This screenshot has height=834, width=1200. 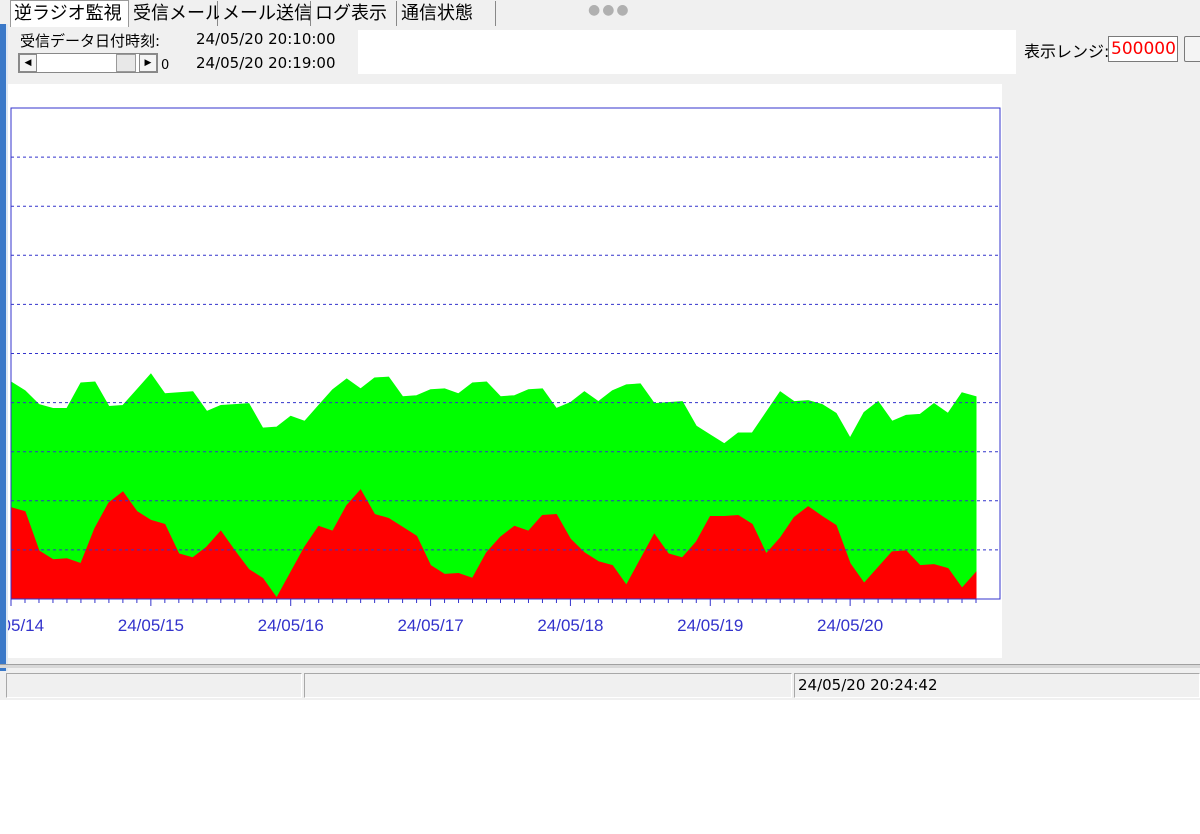 What do you see at coordinates (148, 63) in the screenshot?
I see `scroll-right-arrow-icon: ▶` at bounding box center [148, 63].